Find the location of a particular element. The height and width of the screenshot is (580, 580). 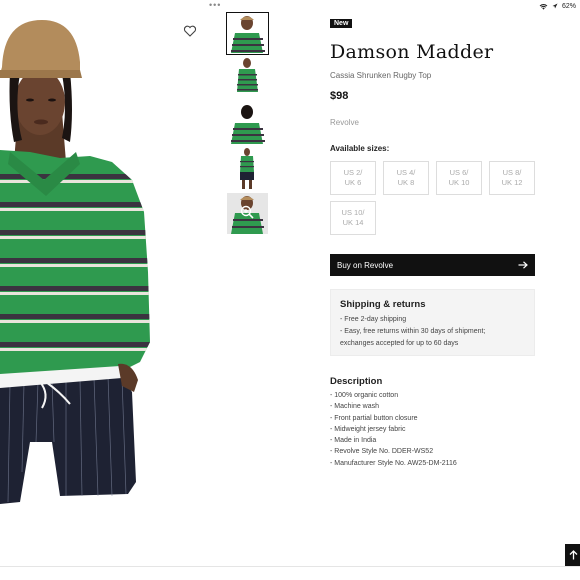

product-name: Cassia Shrunken Rugby Top is located at coordinates (381, 75).